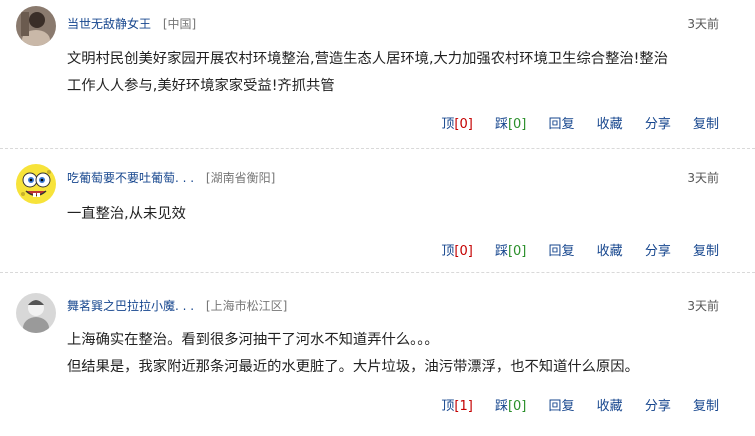 The image size is (755, 436). What do you see at coordinates (353, 367) in the screenshot?
I see `comment-line: 但结果是，我家附近那条河最近的水更脏了。大片垃圾，油污带漂浮，也不知道什么原因。` at bounding box center [353, 367].